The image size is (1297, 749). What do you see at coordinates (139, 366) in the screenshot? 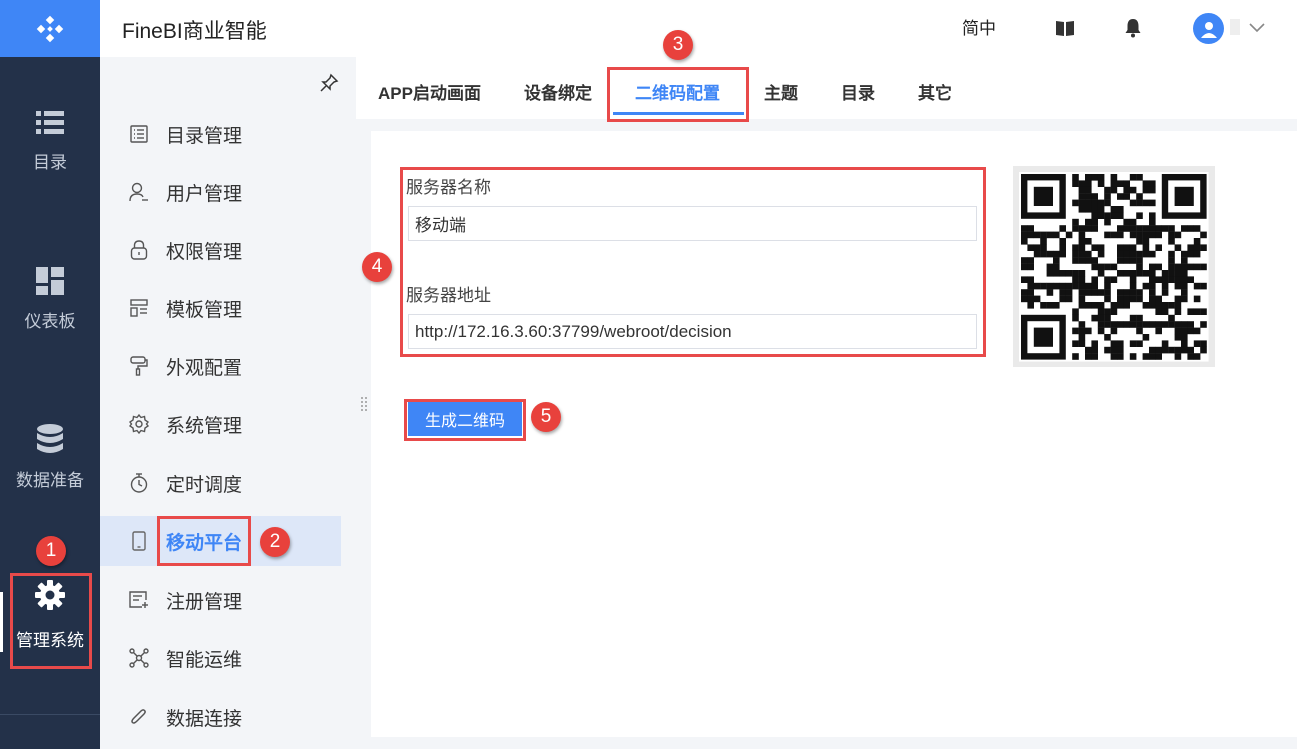
I see `paint-roller-icon` at bounding box center [139, 366].